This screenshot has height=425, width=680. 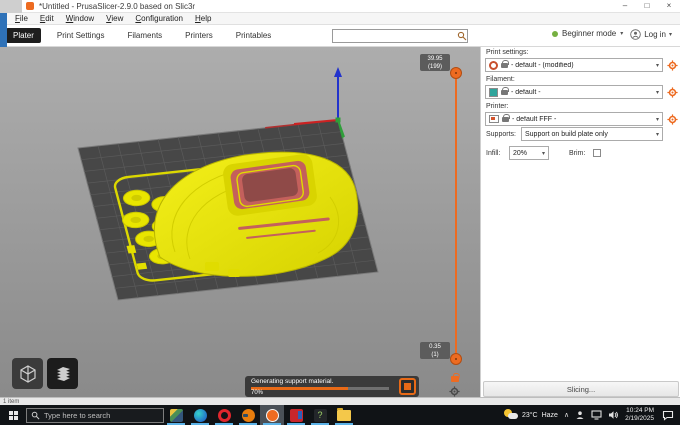 What do you see at coordinates (101, 415) in the screenshot?
I see `taskbar-search-input` at bounding box center [101, 415].